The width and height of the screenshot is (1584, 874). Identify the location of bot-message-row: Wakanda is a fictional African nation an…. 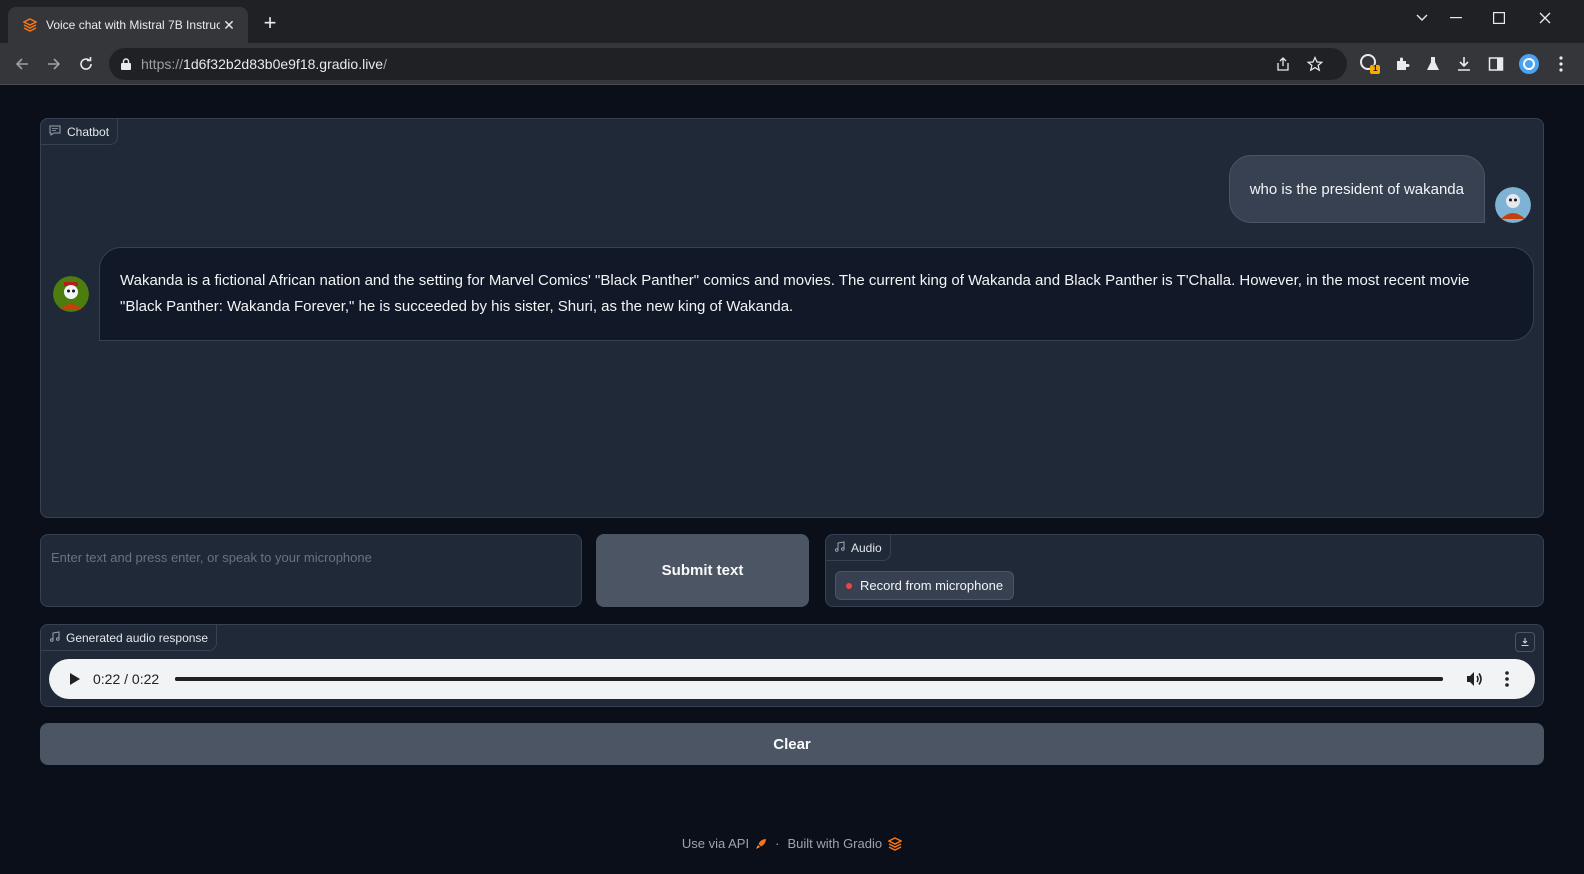
(793, 294).